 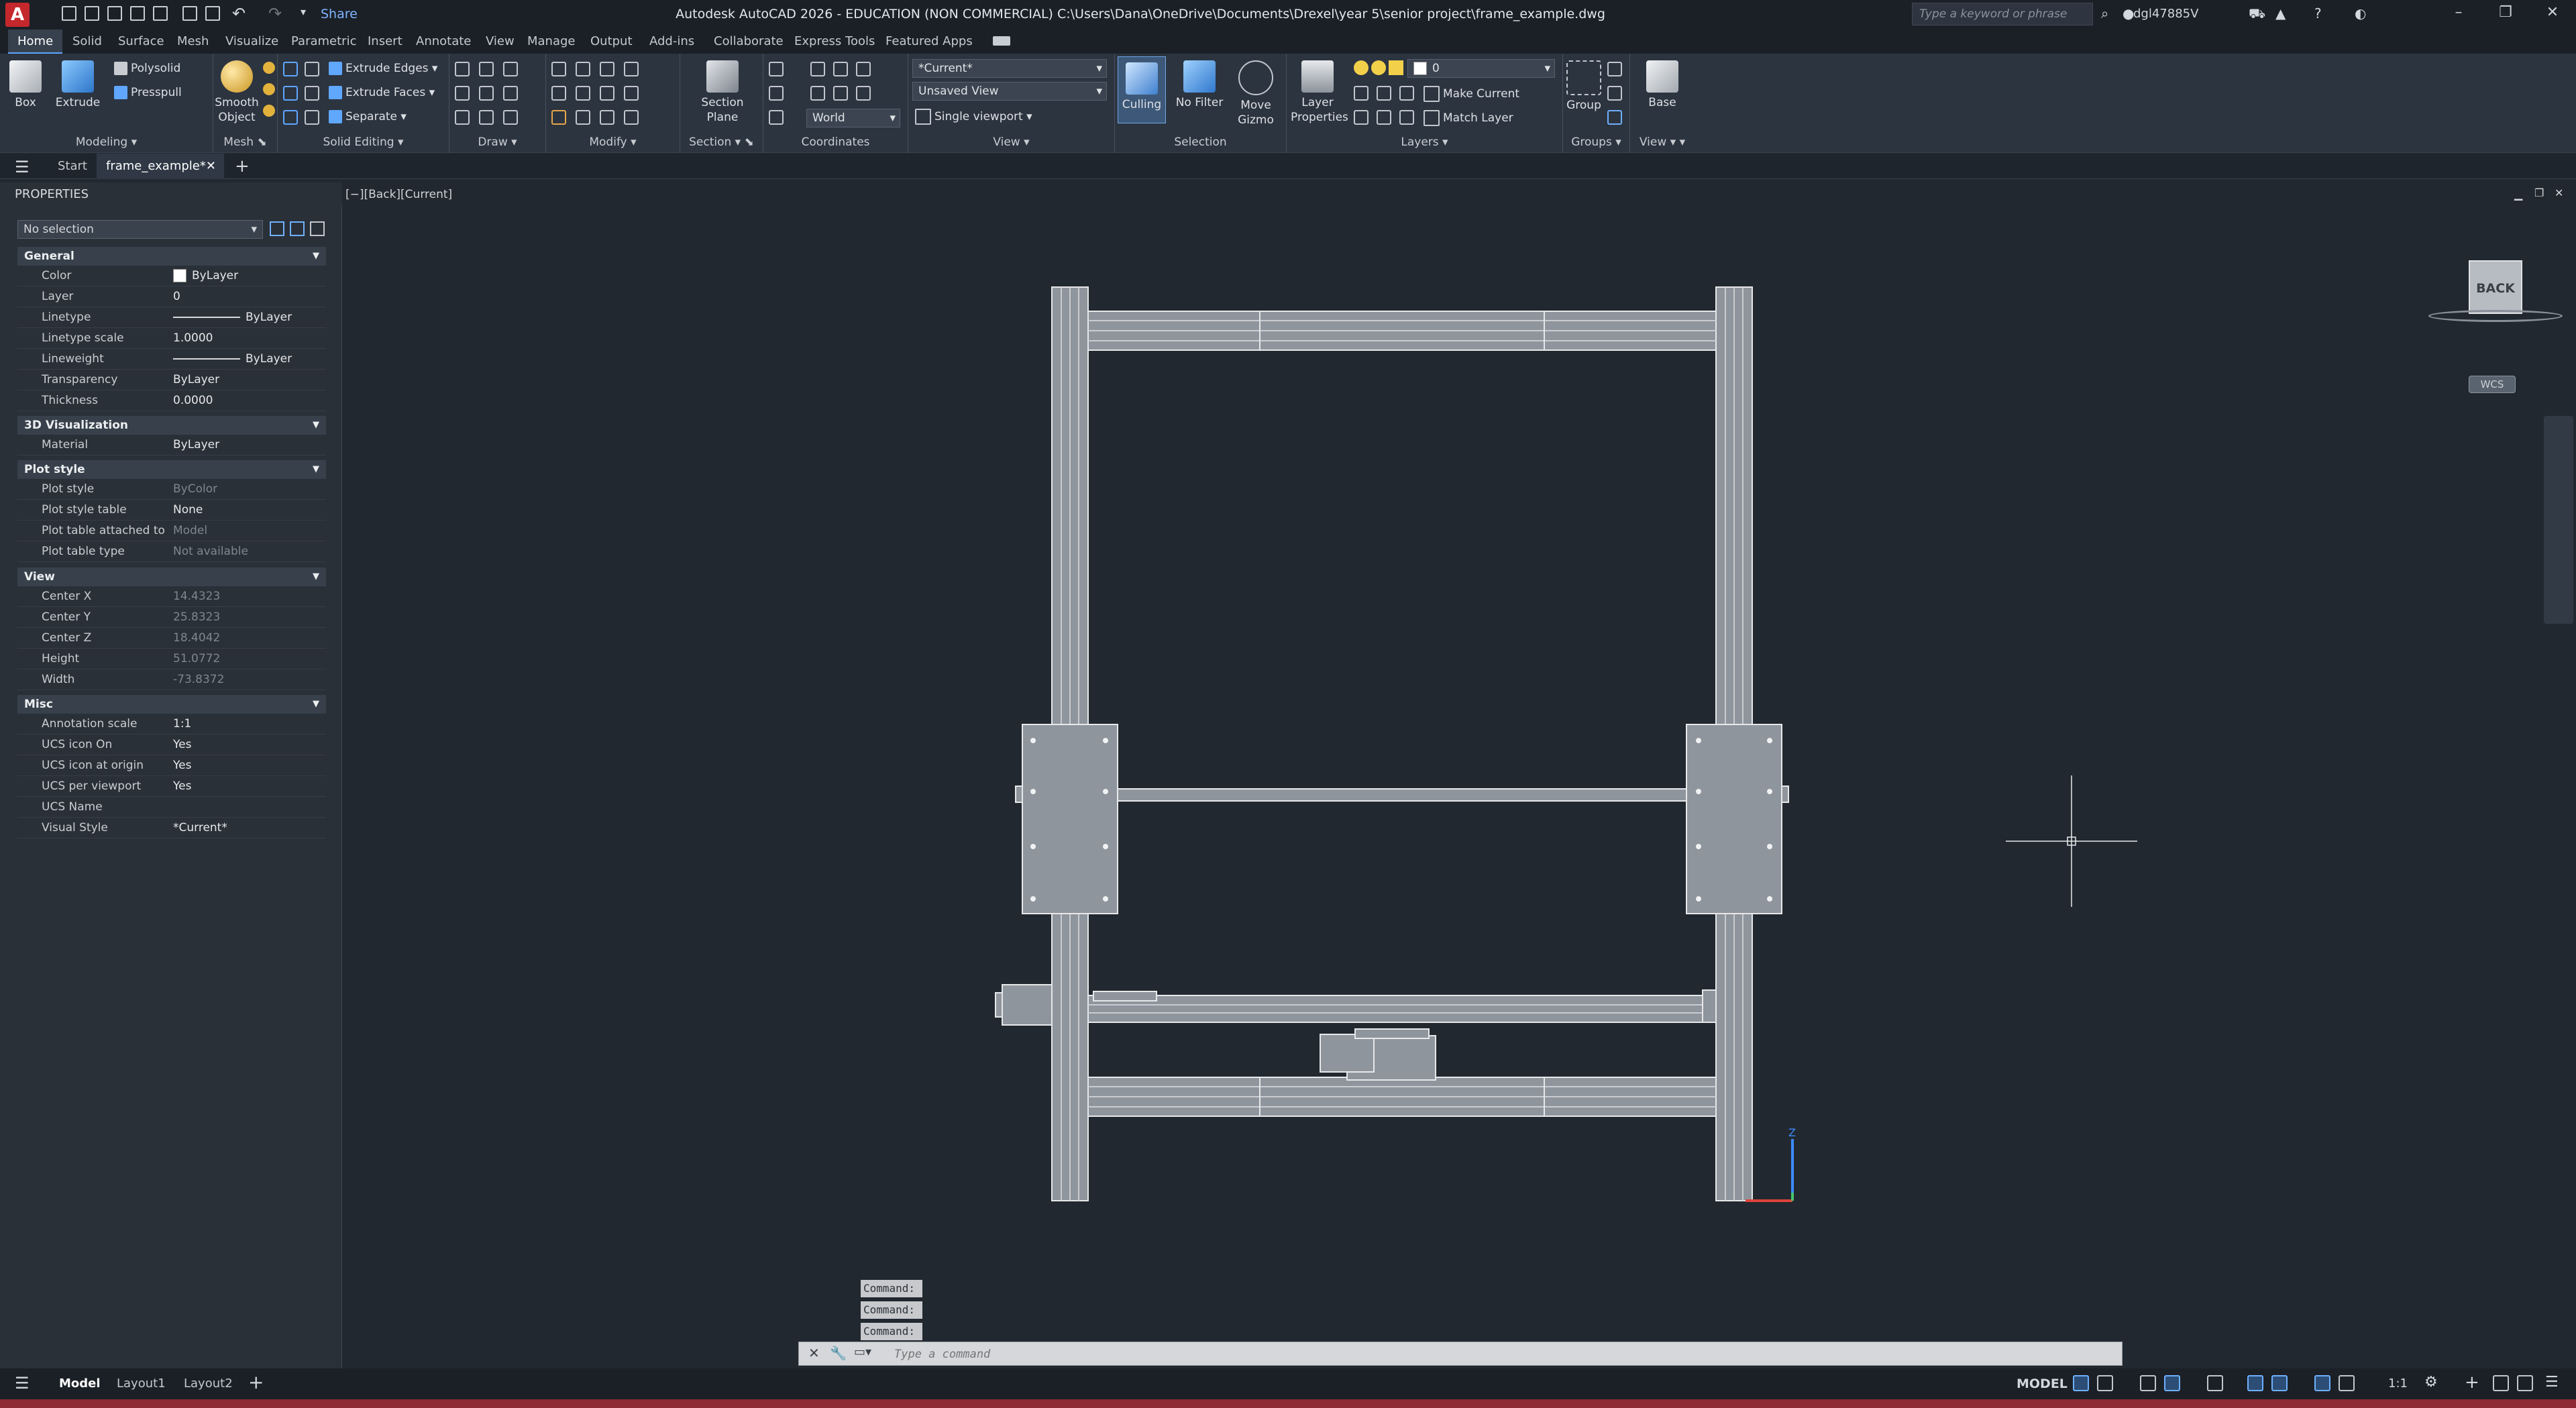 What do you see at coordinates (2279, 1383) in the screenshot?
I see `object-snap-icon` at bounding box center [2279, 1383].